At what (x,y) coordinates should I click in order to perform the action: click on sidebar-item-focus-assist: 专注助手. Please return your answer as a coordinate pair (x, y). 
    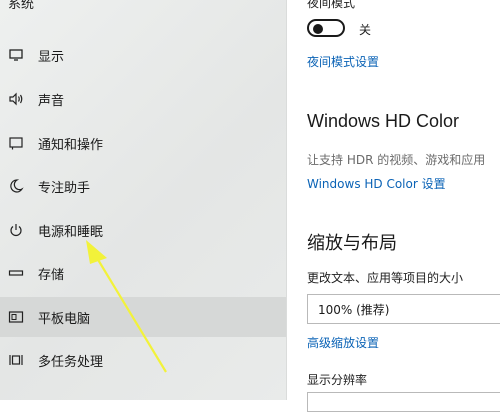
    Looking at the image, I should click on (143, 186).